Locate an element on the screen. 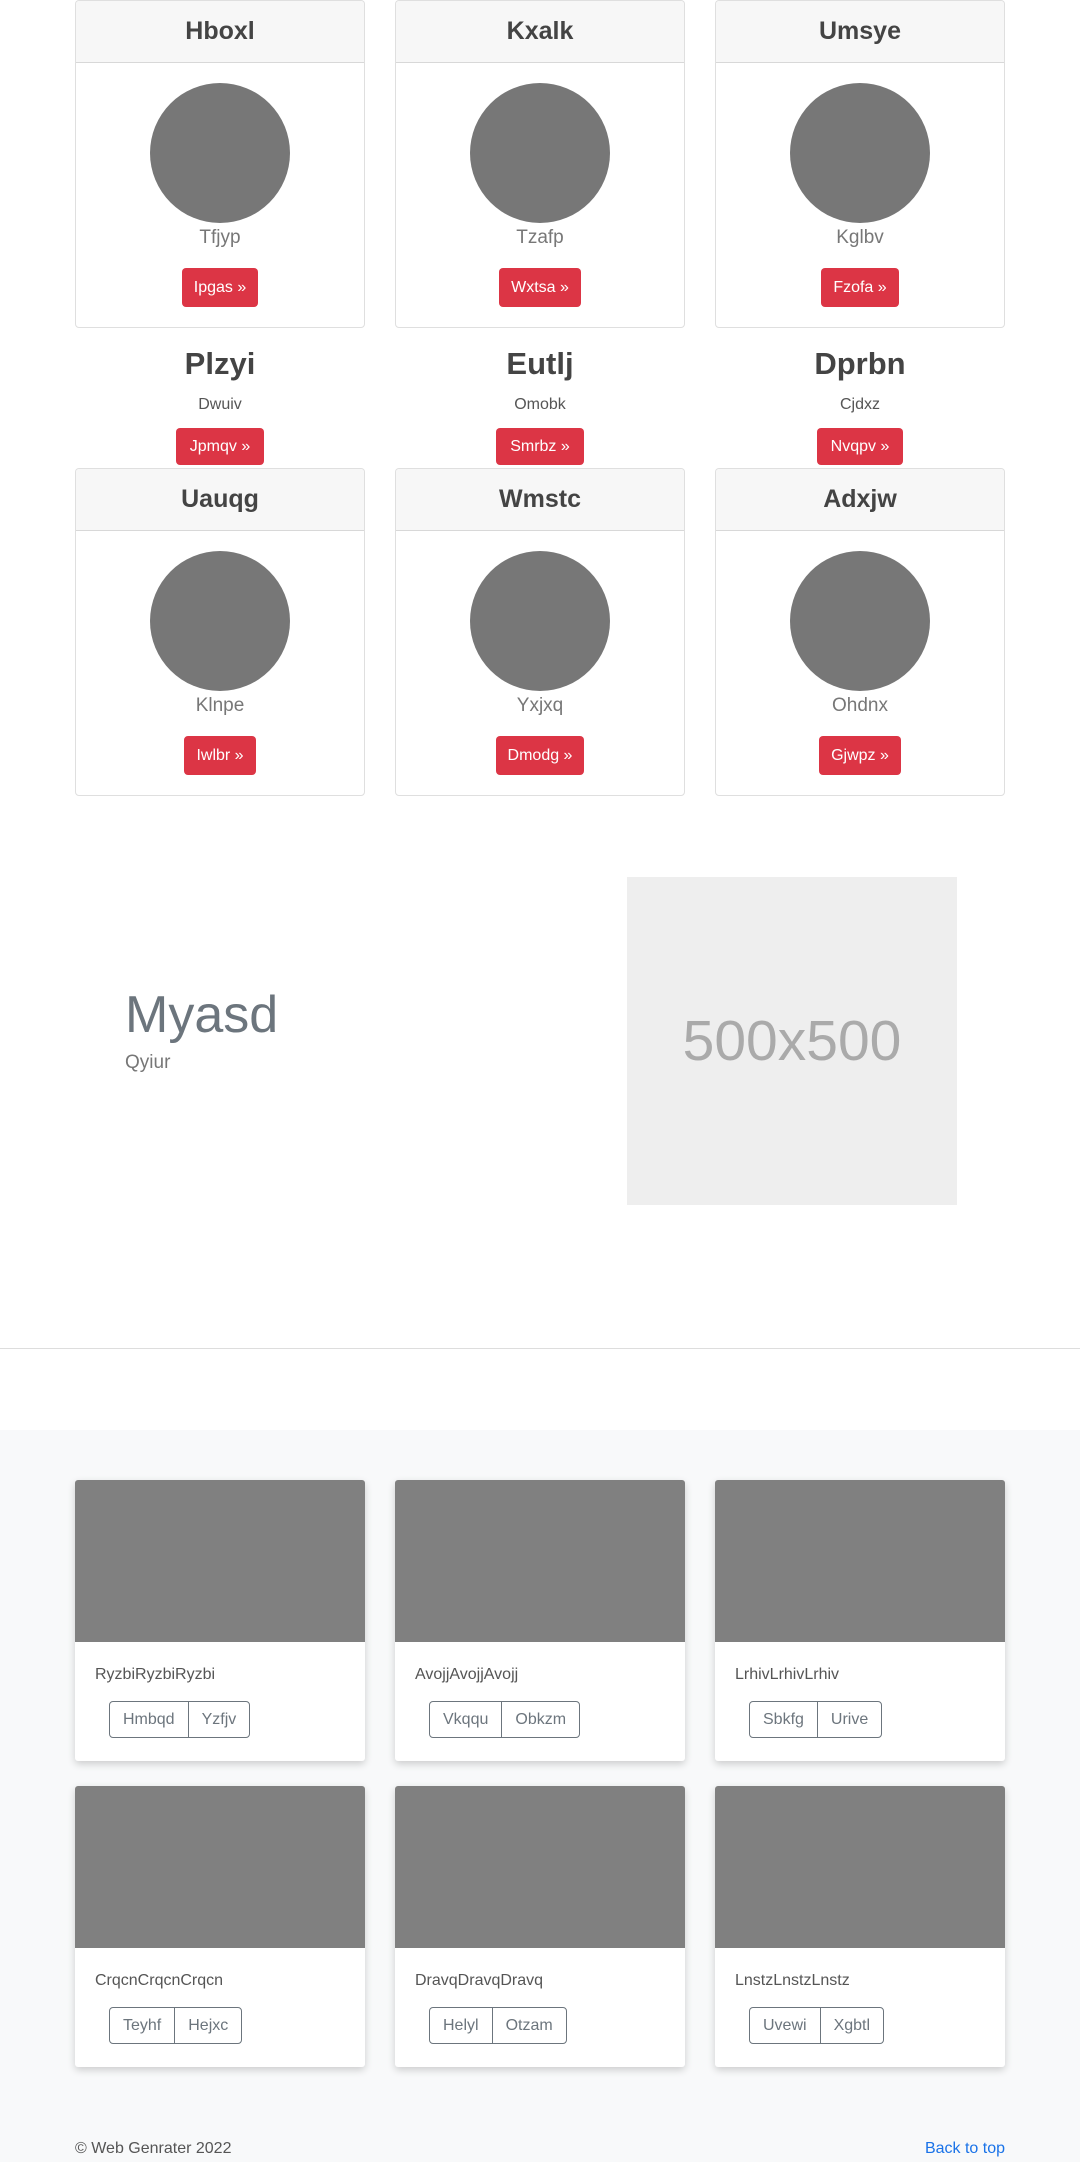 Image resolution: width=1080 pixels, height=2162 pixels. card-header: Uauqg is located at coordinates (220, 500).